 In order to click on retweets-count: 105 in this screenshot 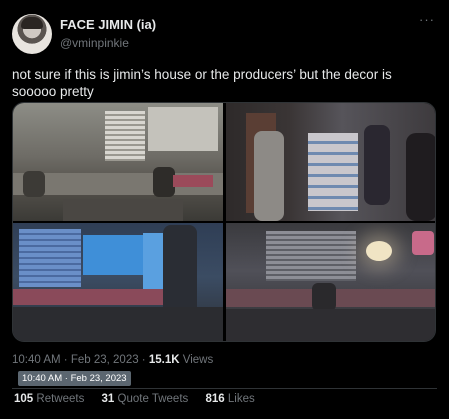, I will do `click(24, 399)`.